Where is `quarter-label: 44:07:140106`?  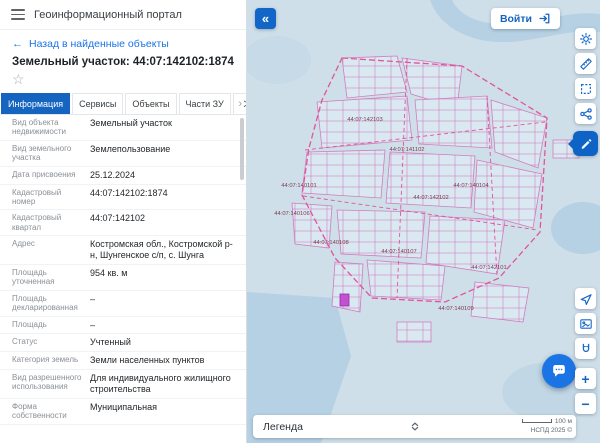 quarter-label: 44:07:140106 is located at coordinates (291, 214).